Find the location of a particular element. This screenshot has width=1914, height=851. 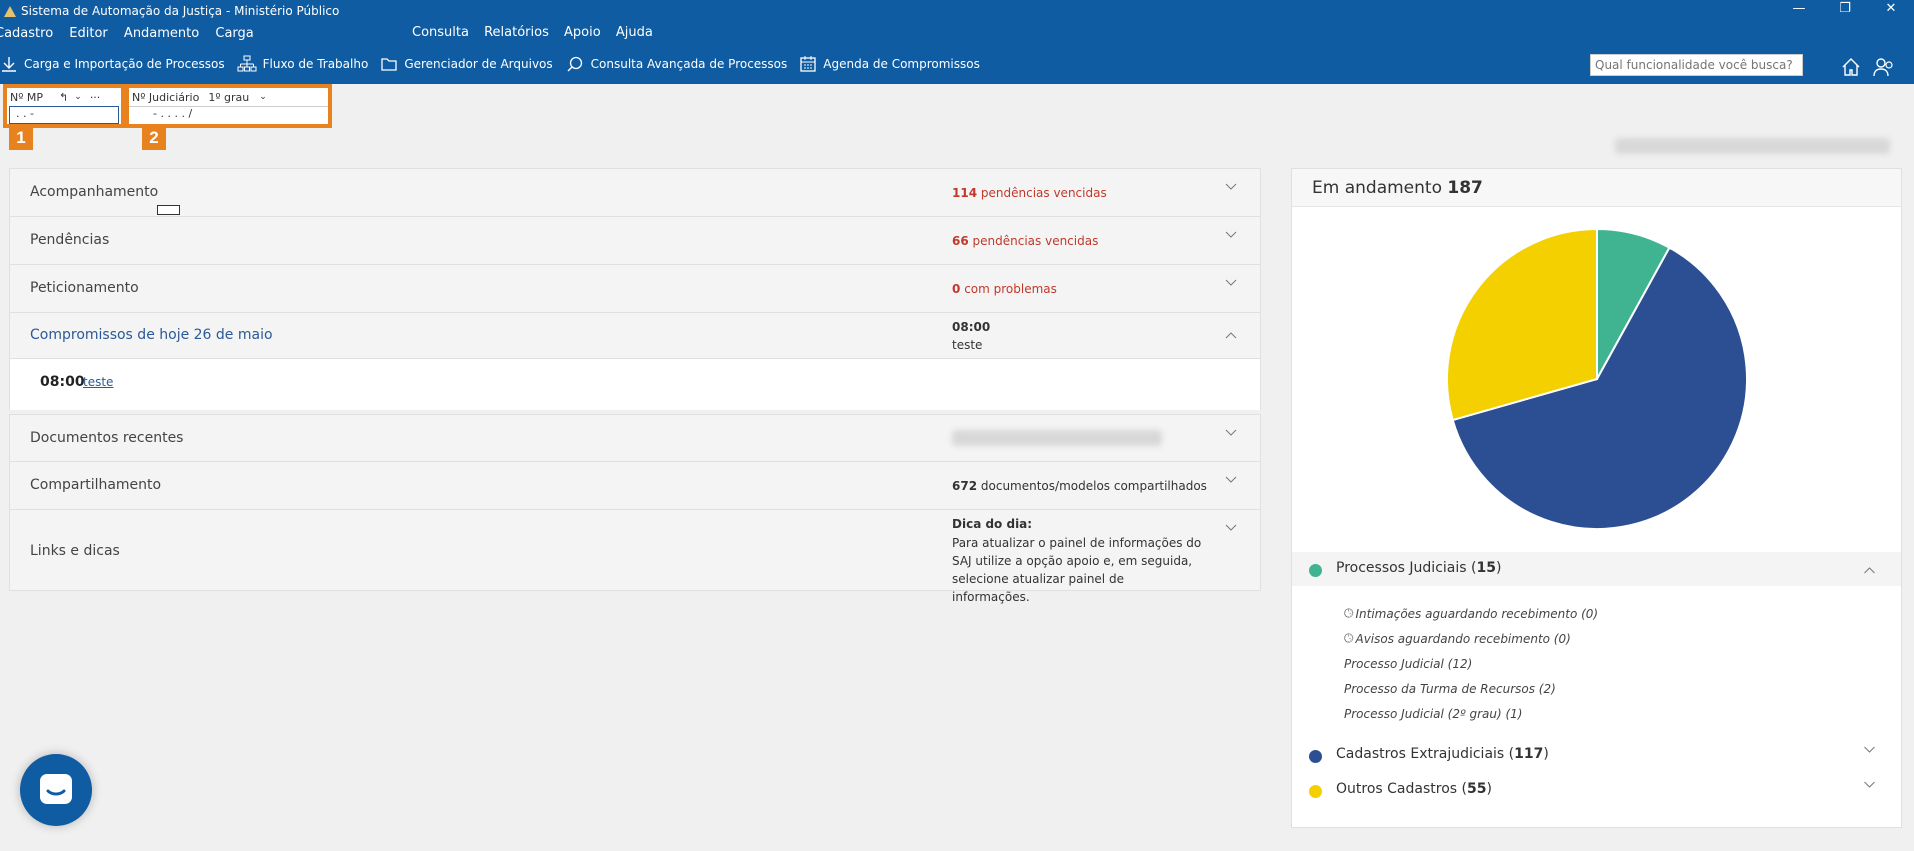

panel-title: Compartilhamento is located at coordinates (96, 485).